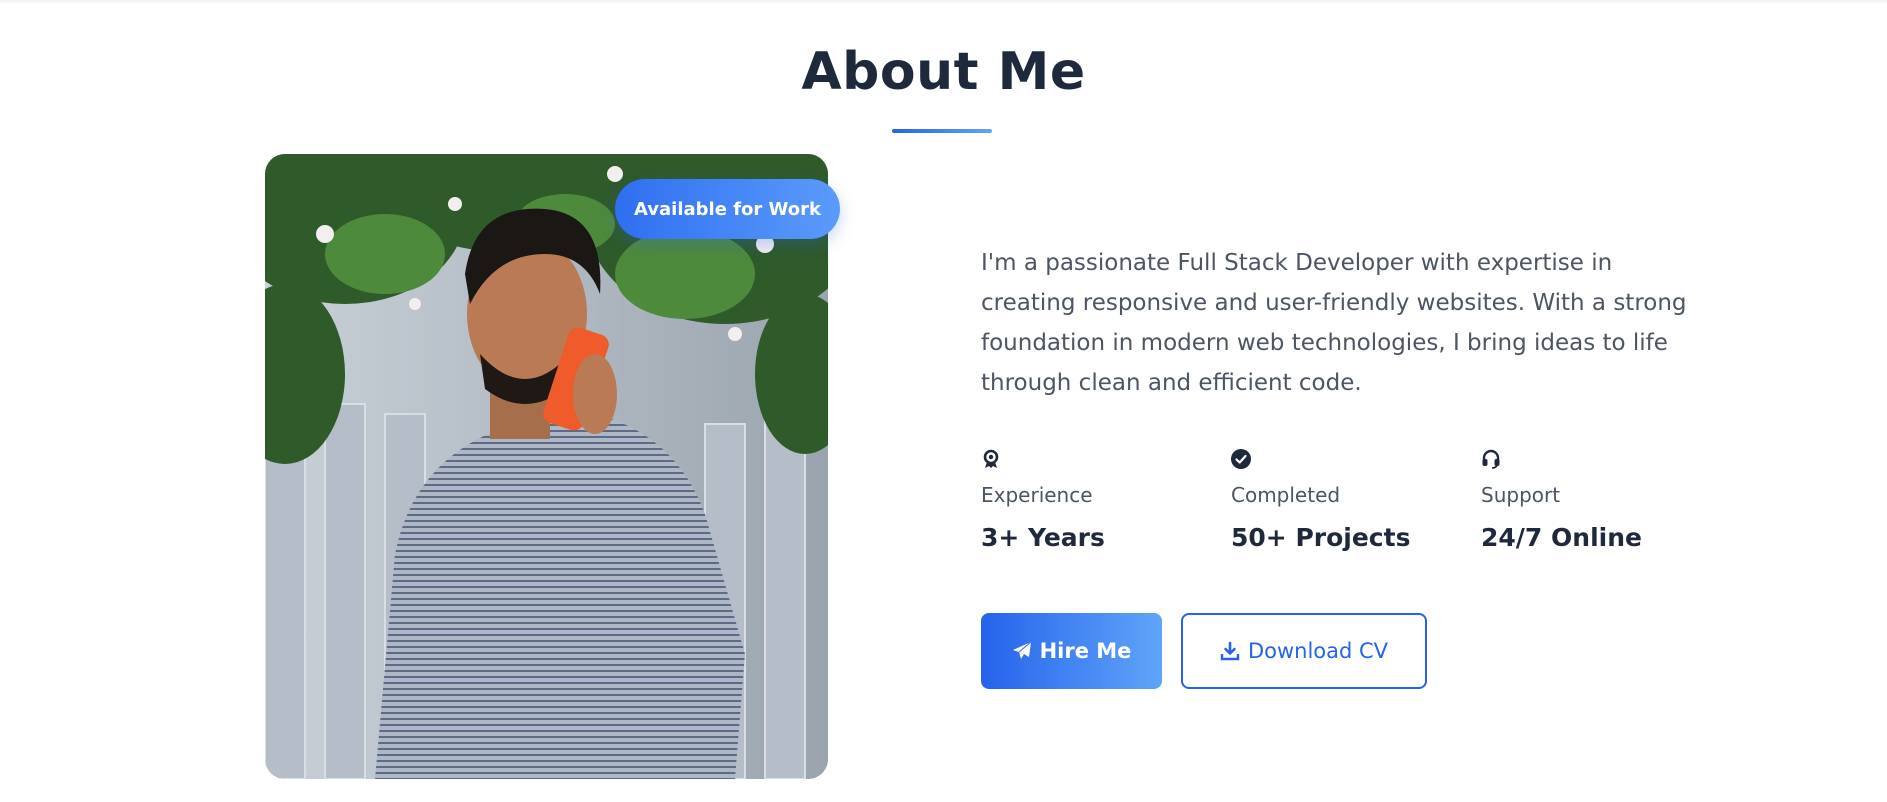  I want to click on stat-experience: Experience 3+ Years, so click(1091, 500).